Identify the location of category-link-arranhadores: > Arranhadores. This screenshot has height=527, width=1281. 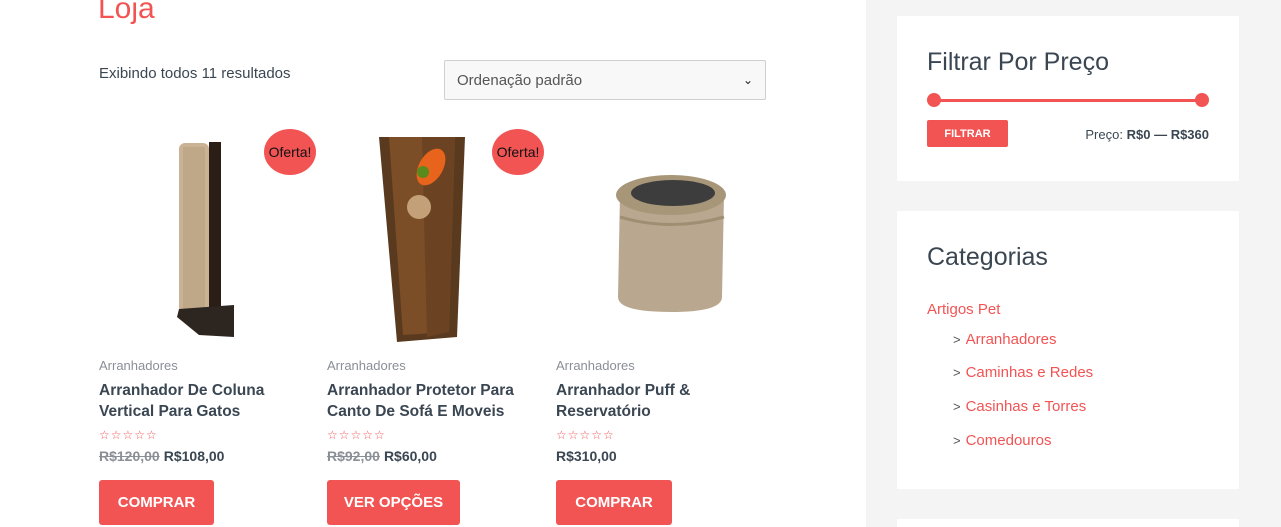
(1004, 339).